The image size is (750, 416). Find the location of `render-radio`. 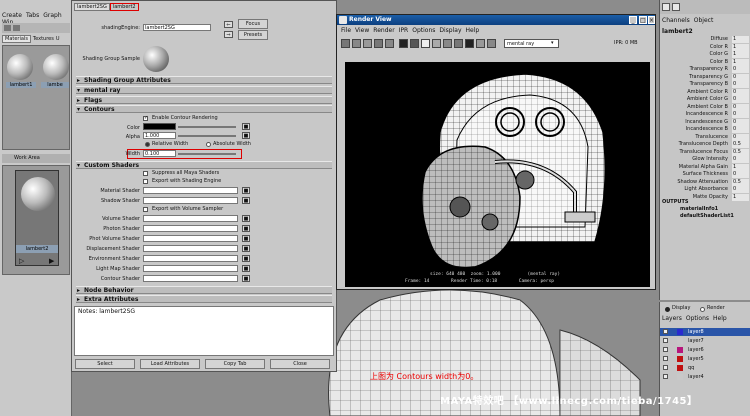

render-radio is located at coordinates (702, 309).